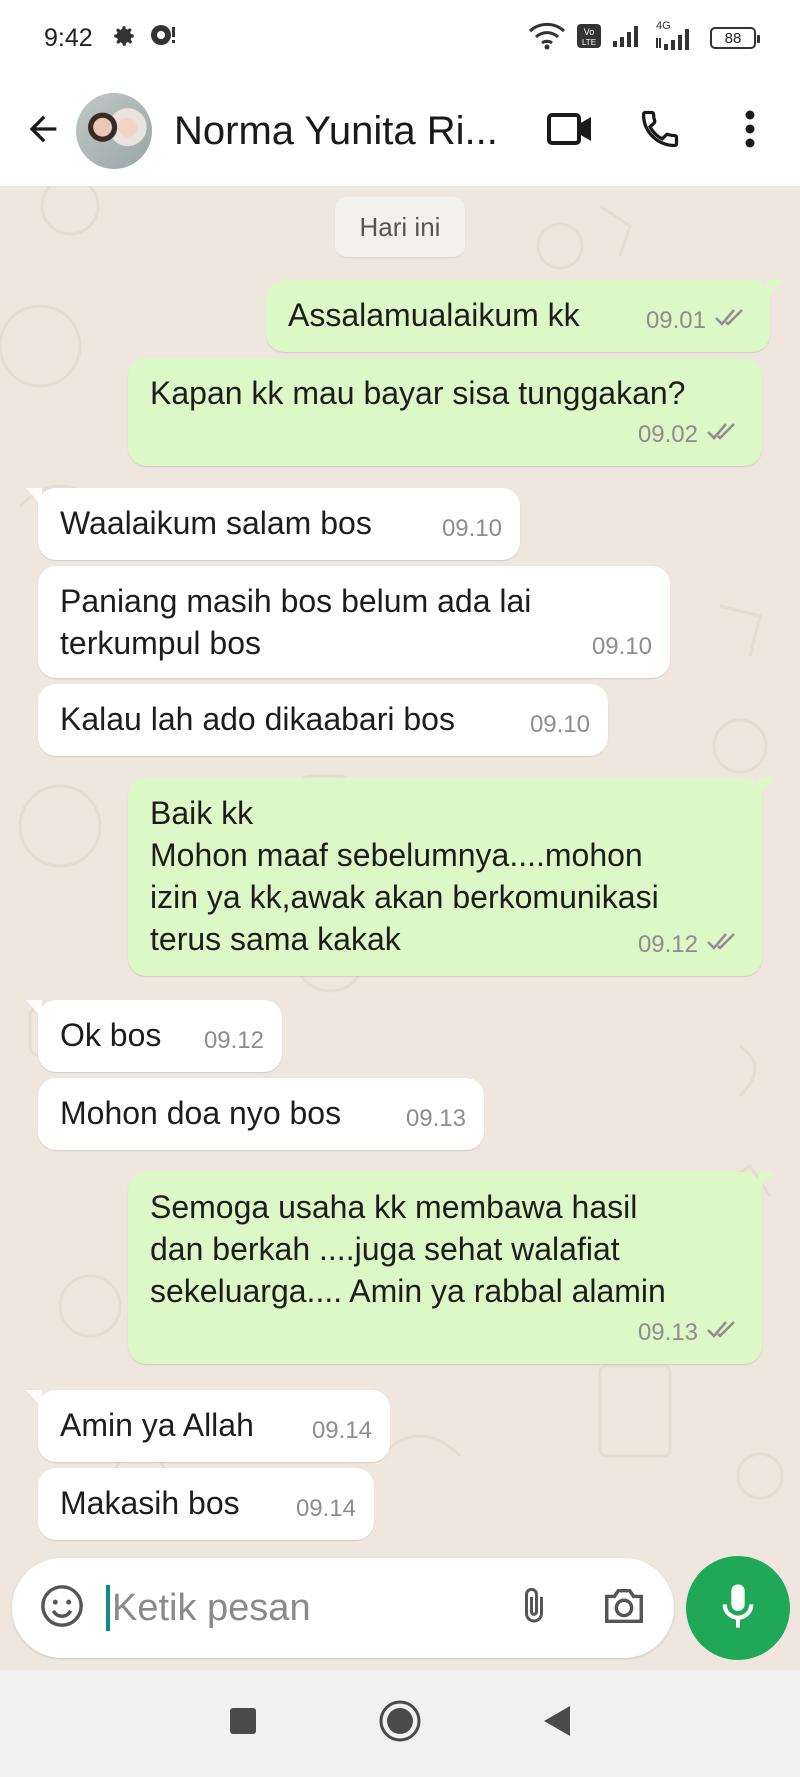 This screenshot has width=800, height=1777. Describe the element at coordinates (557, 1723) in the screenshot. I see `nav-back-icon` at that location.